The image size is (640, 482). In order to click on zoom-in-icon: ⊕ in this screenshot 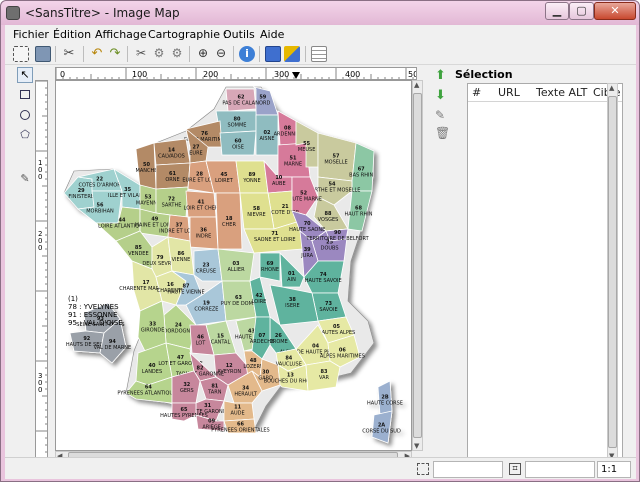, I will do `click(203, 54)`.